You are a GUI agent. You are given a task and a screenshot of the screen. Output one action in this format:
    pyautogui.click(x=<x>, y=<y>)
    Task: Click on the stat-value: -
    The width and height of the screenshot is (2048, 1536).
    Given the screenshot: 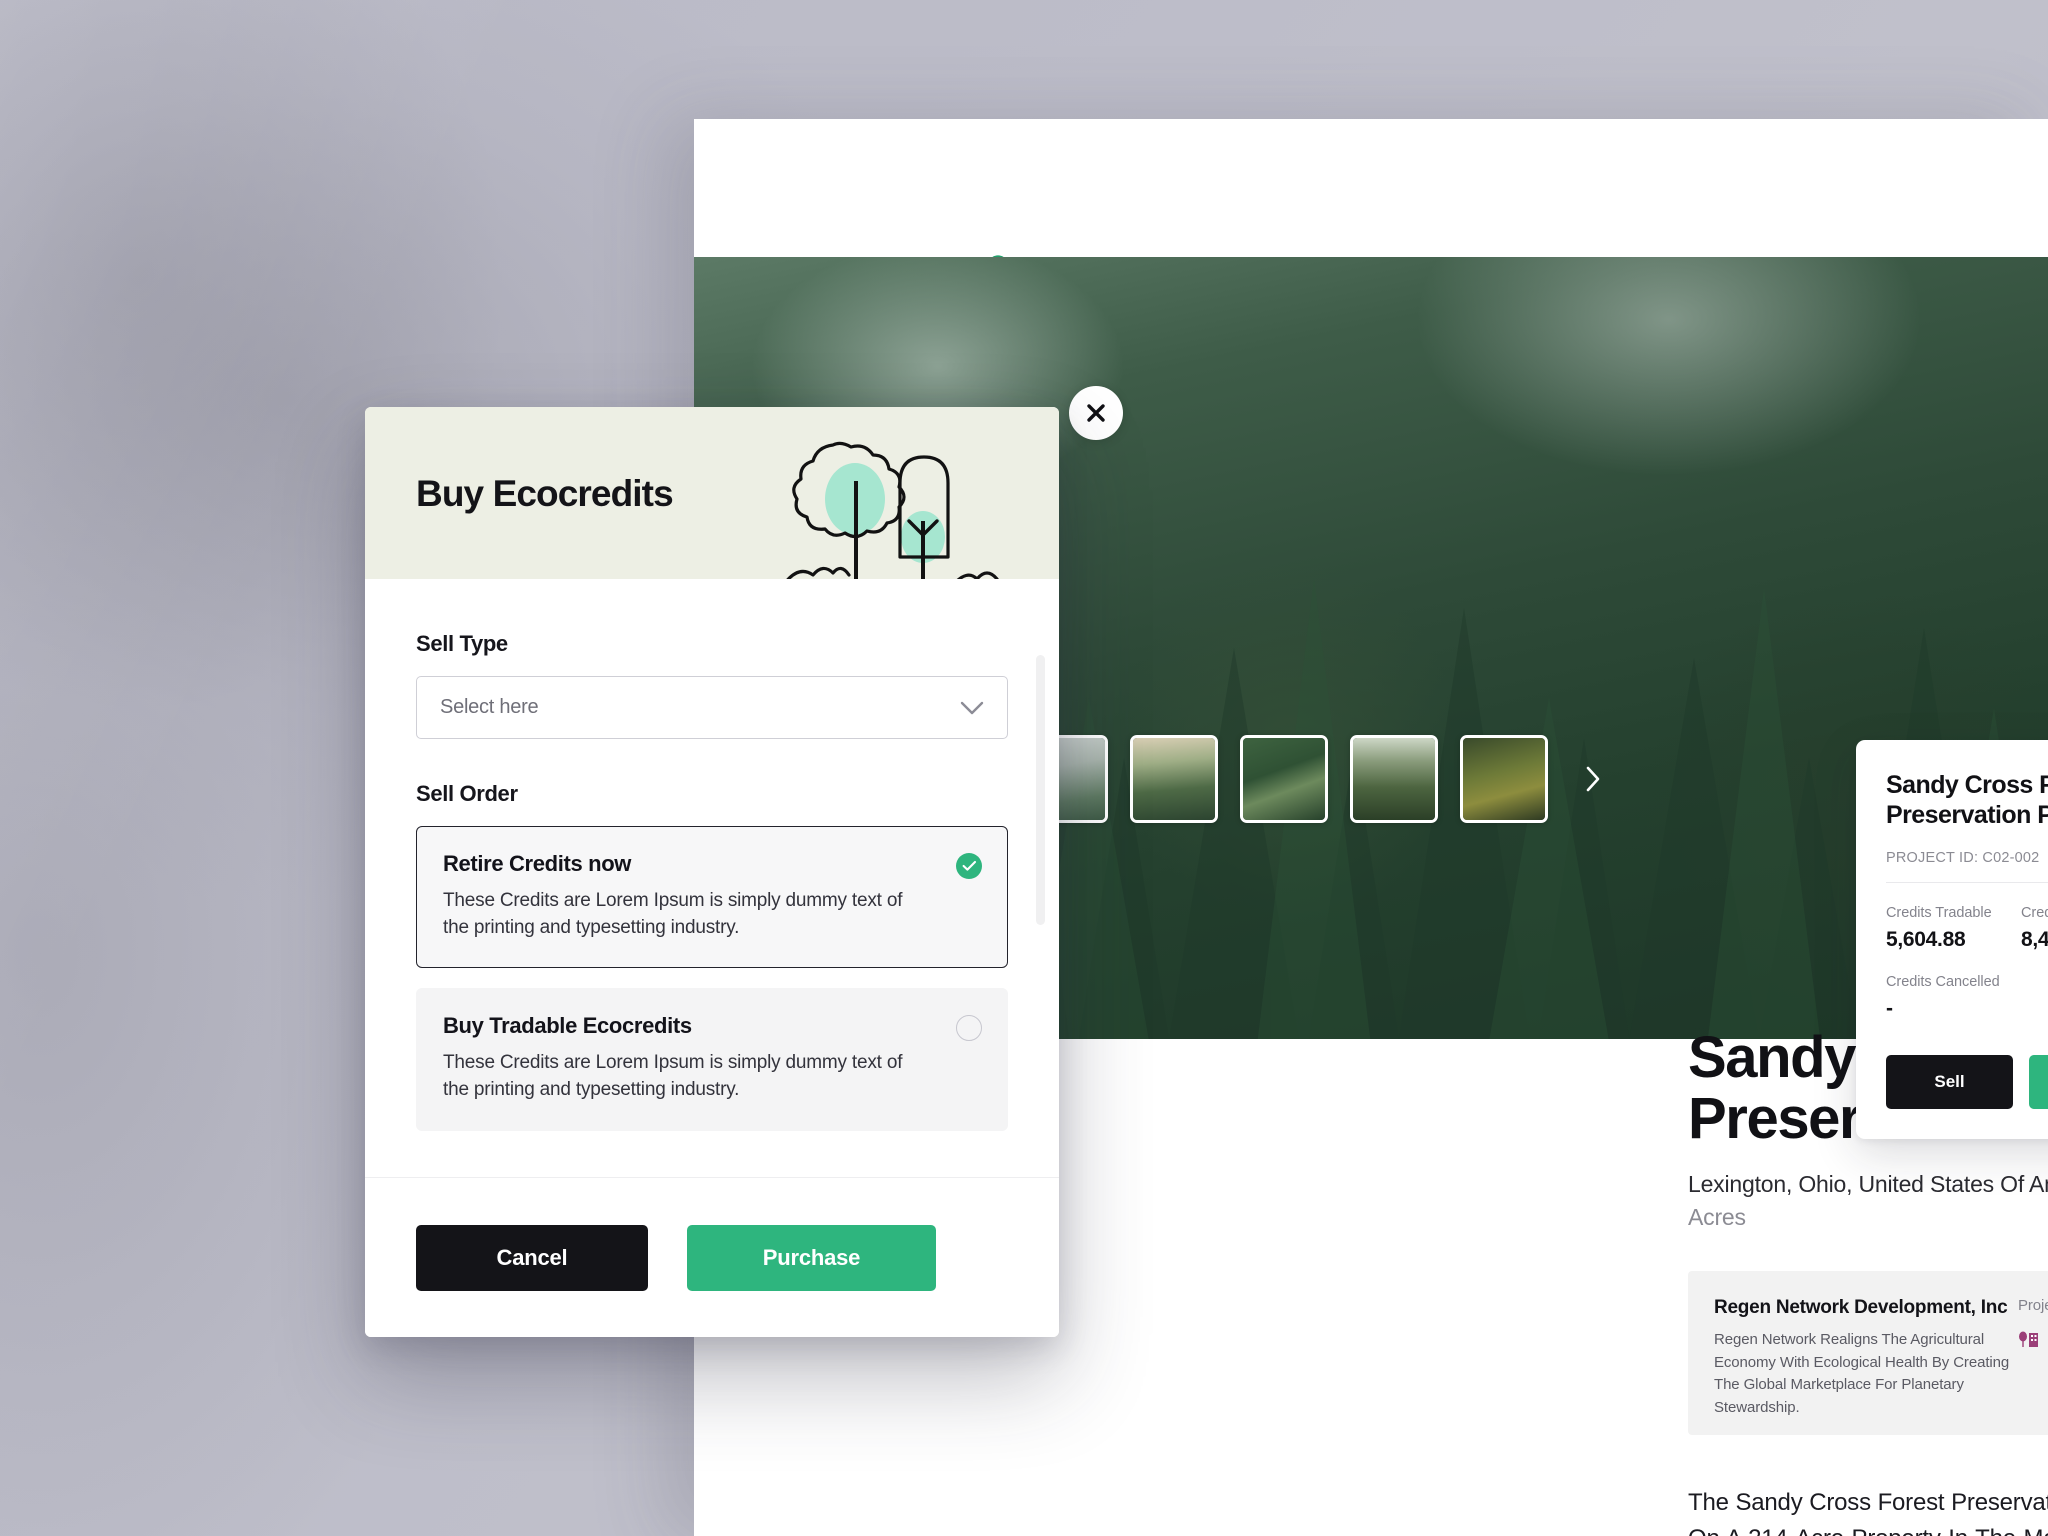 What is the action you would take?
    pyautogui.click(x=1889, y=1008)
    